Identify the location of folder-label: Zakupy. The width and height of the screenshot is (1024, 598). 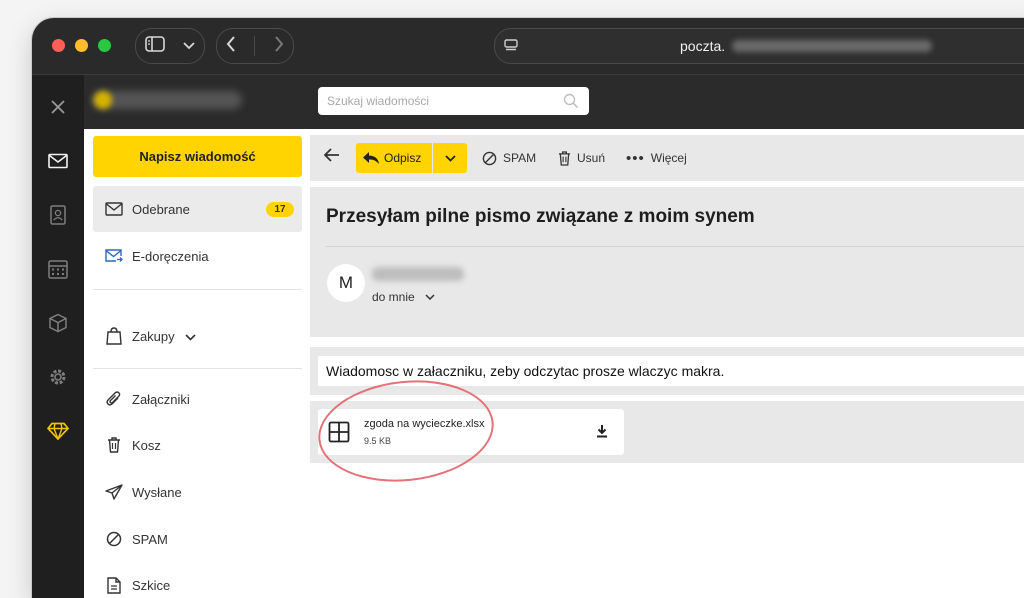
(153, 336).